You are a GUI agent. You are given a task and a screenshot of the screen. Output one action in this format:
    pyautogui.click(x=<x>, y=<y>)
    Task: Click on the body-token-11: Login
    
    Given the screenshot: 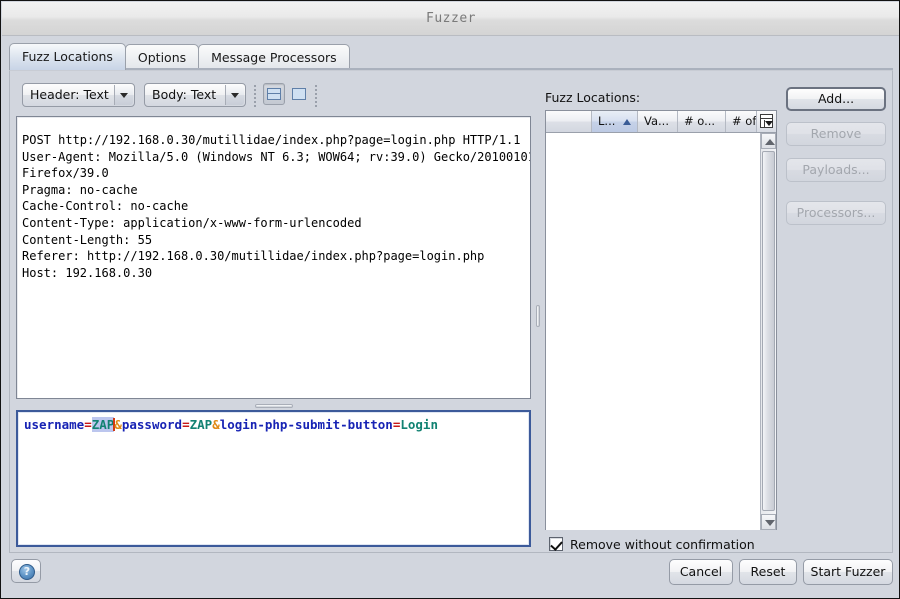 What is the action you would take?
    pyautogui.click(x=419, y=424)
    